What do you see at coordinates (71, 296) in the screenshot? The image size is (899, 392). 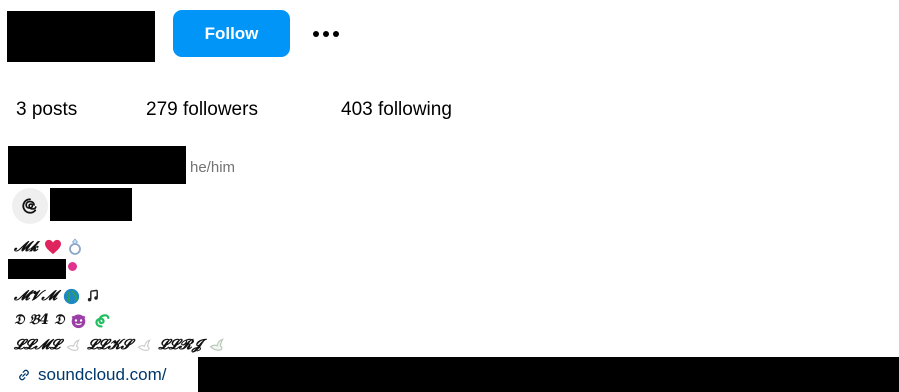 I see `globe-icon` at bounding box center [71, 296].